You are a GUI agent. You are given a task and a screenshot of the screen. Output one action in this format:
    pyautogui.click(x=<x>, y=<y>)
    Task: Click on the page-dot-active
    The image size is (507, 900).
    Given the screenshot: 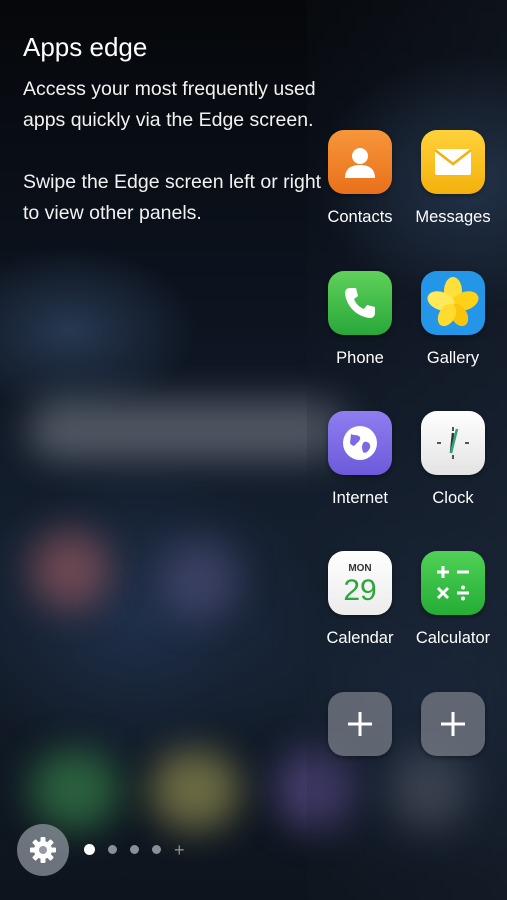 What is the action you would take?
    pyautogui.click(x=89, y=849)
    